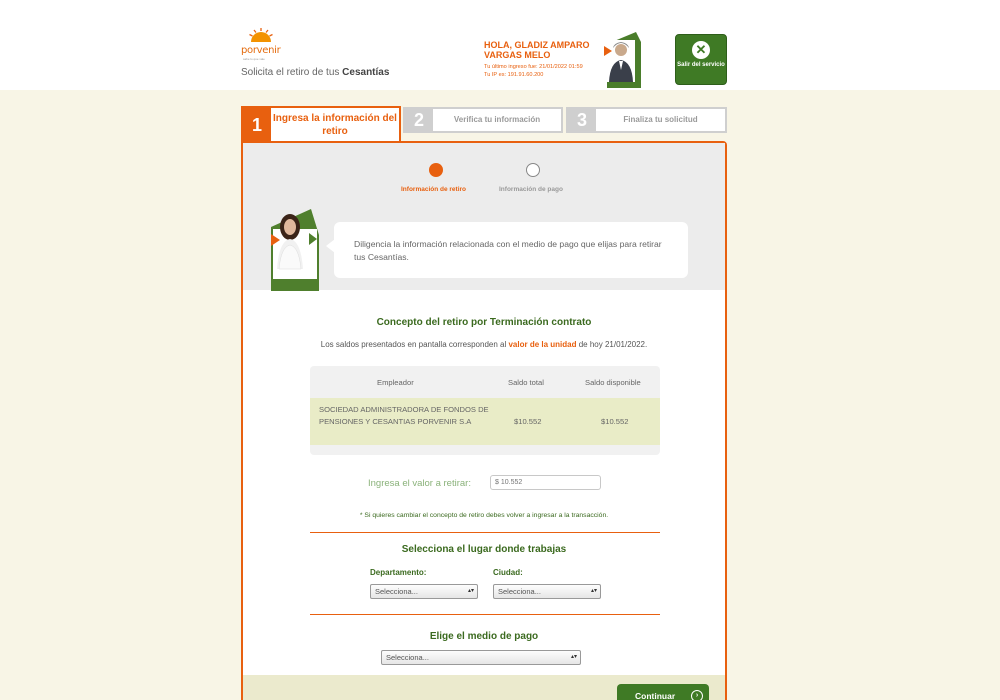 The width and height of the screenshot is (1000, 700). What do you see at coordinates (395, 382) in the screenshot?
I see `col-empleador: Empleador` at bounding box center [395, 382].